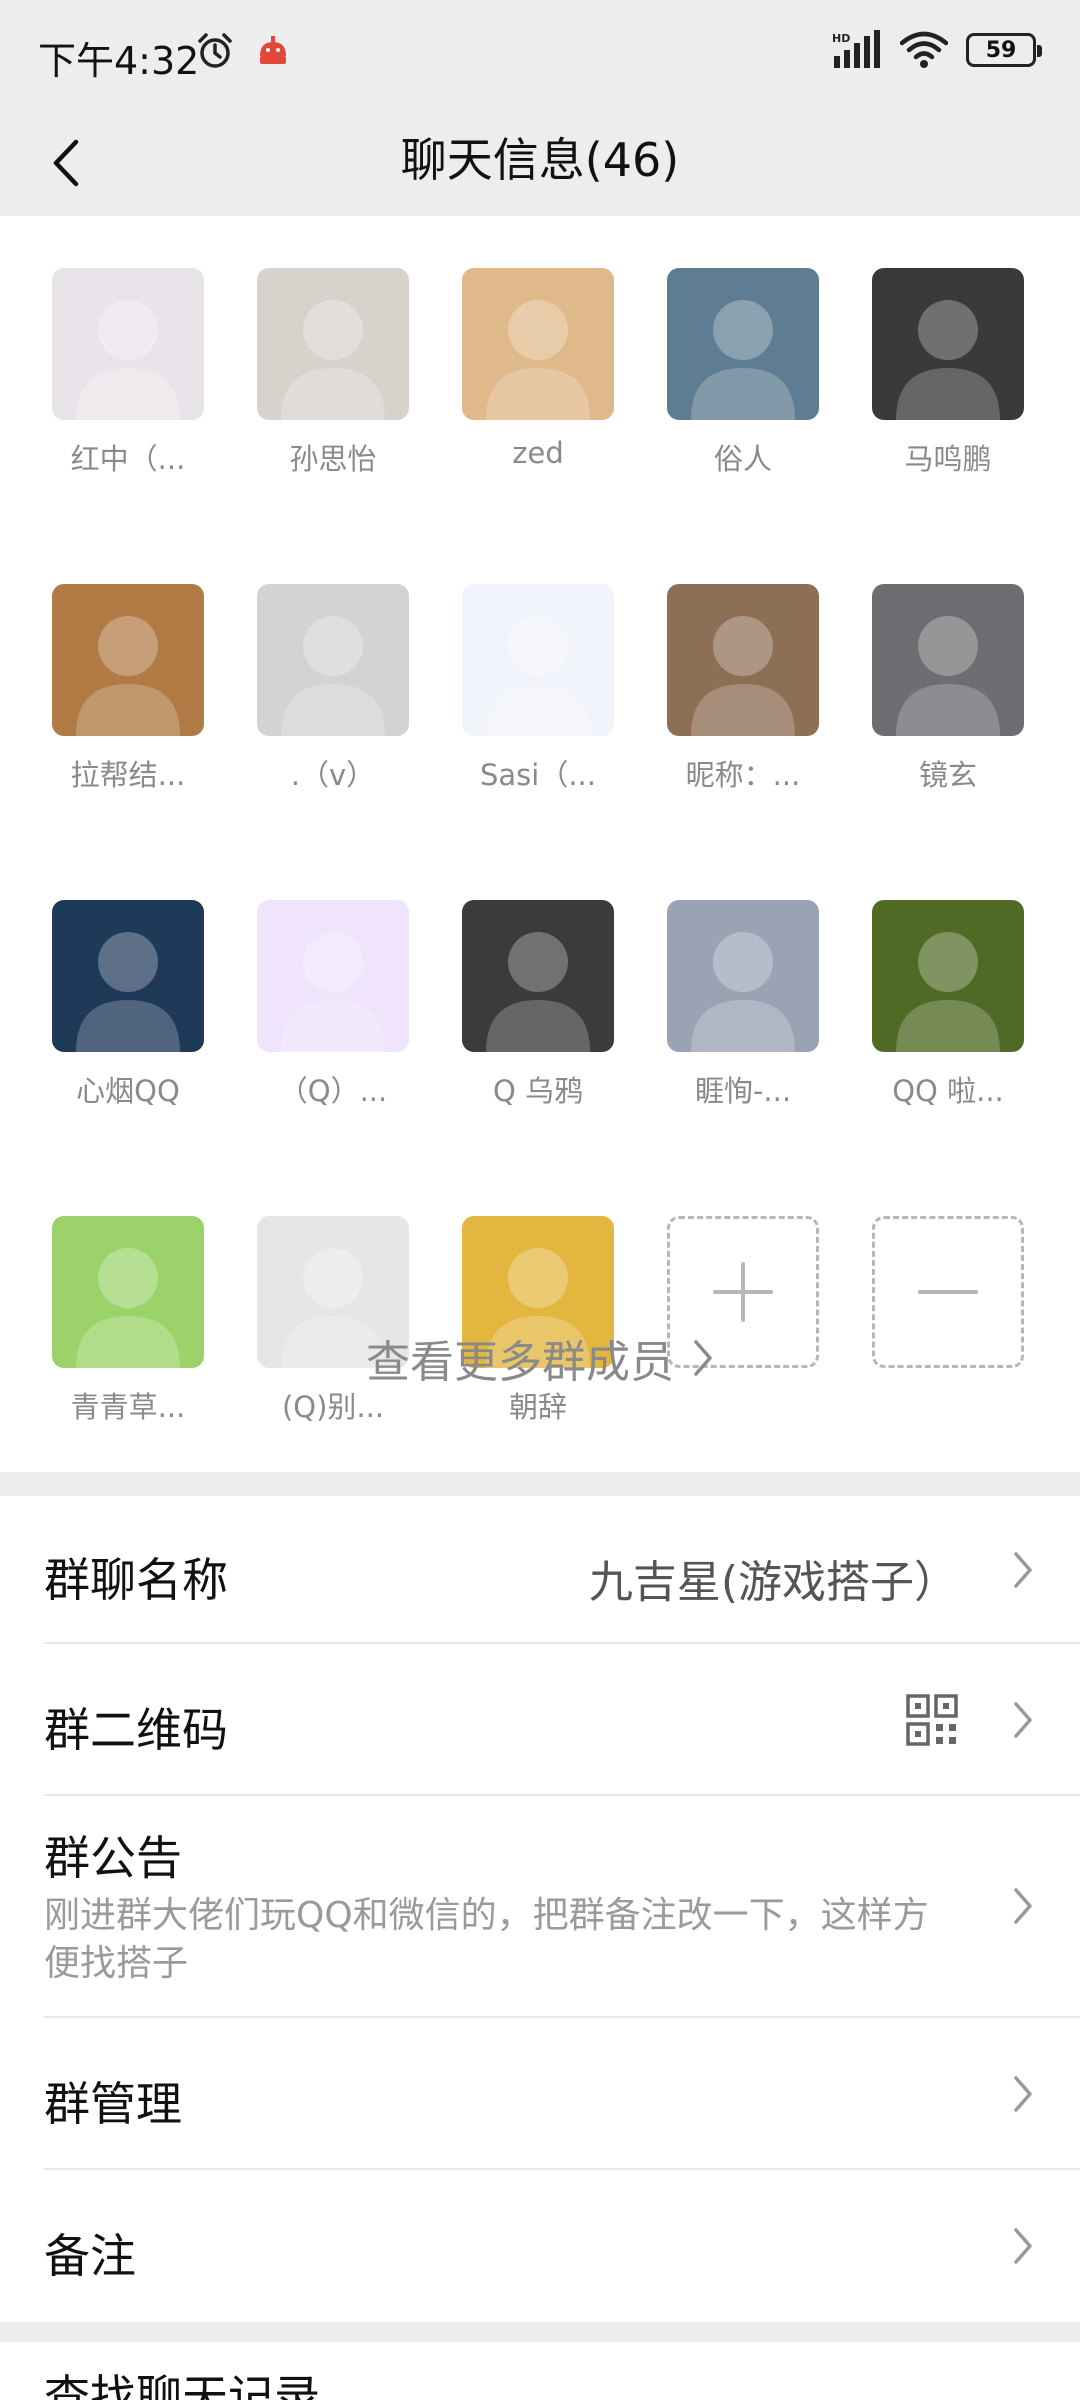 This screenshot has width=1080, height=2400. What do you see at coordinates (128, 1091) in the screenshot?
I see `member-name: 心烟QQ` at bounding box center [128, 1091].